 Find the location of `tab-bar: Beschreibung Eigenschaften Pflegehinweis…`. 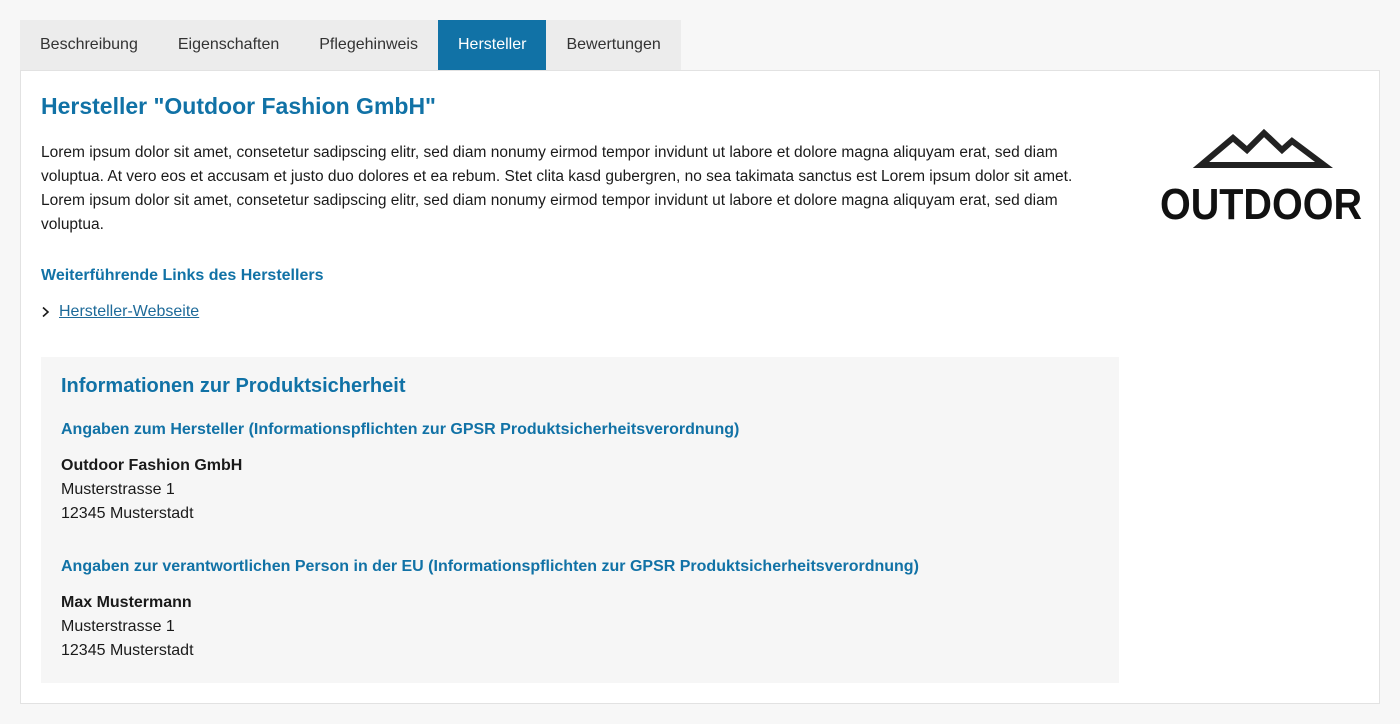

tab-bar: Beschreibung Eigenschaften Pflegehinweis… is located at coordinates (350, 45).